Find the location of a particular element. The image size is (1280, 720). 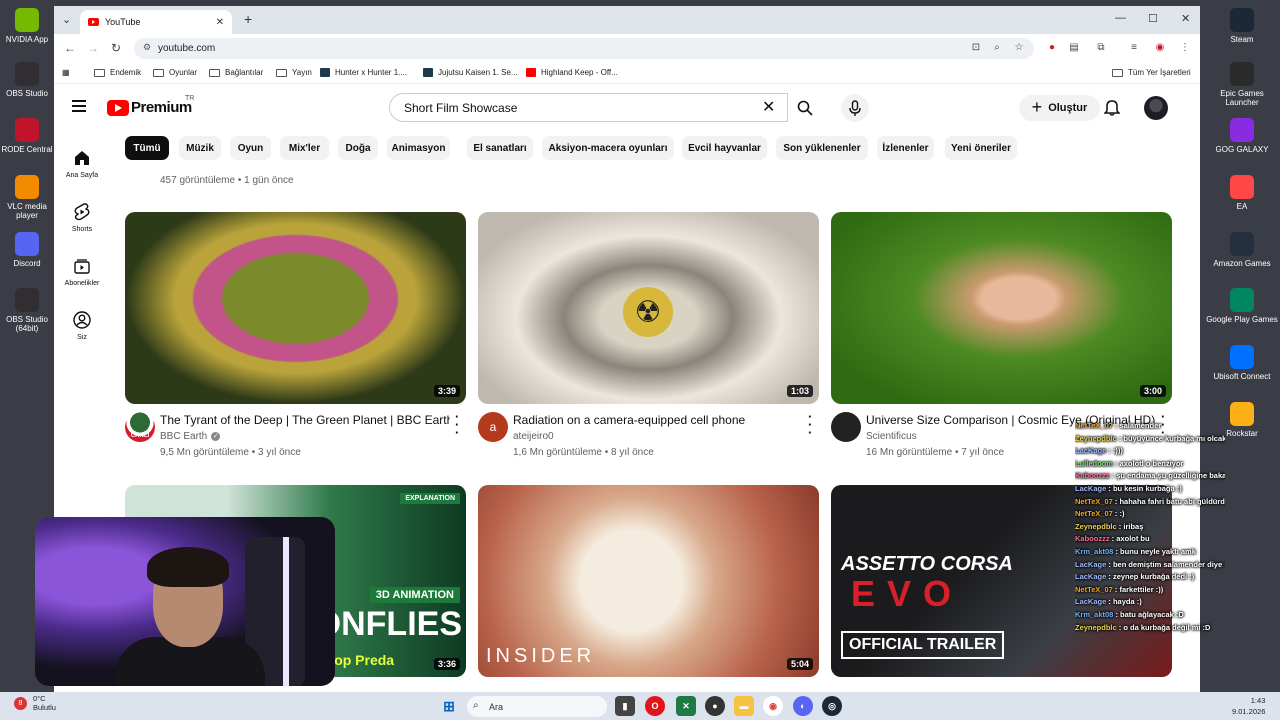

all-bookmarks: Tüm Yer İşaretleri is located at coordinates (1151, 72).